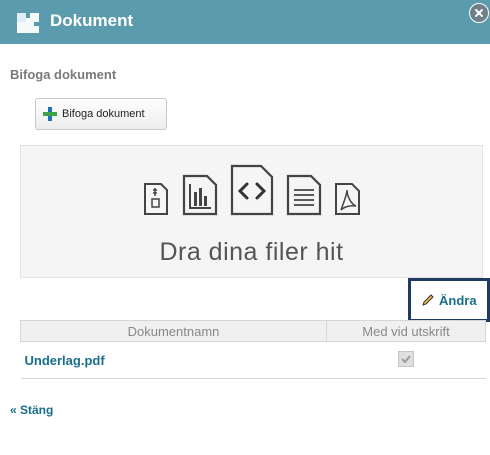  Describe the element at coordinates (155, 199) in the screenshot. I see `zip-file-icon` at that location.